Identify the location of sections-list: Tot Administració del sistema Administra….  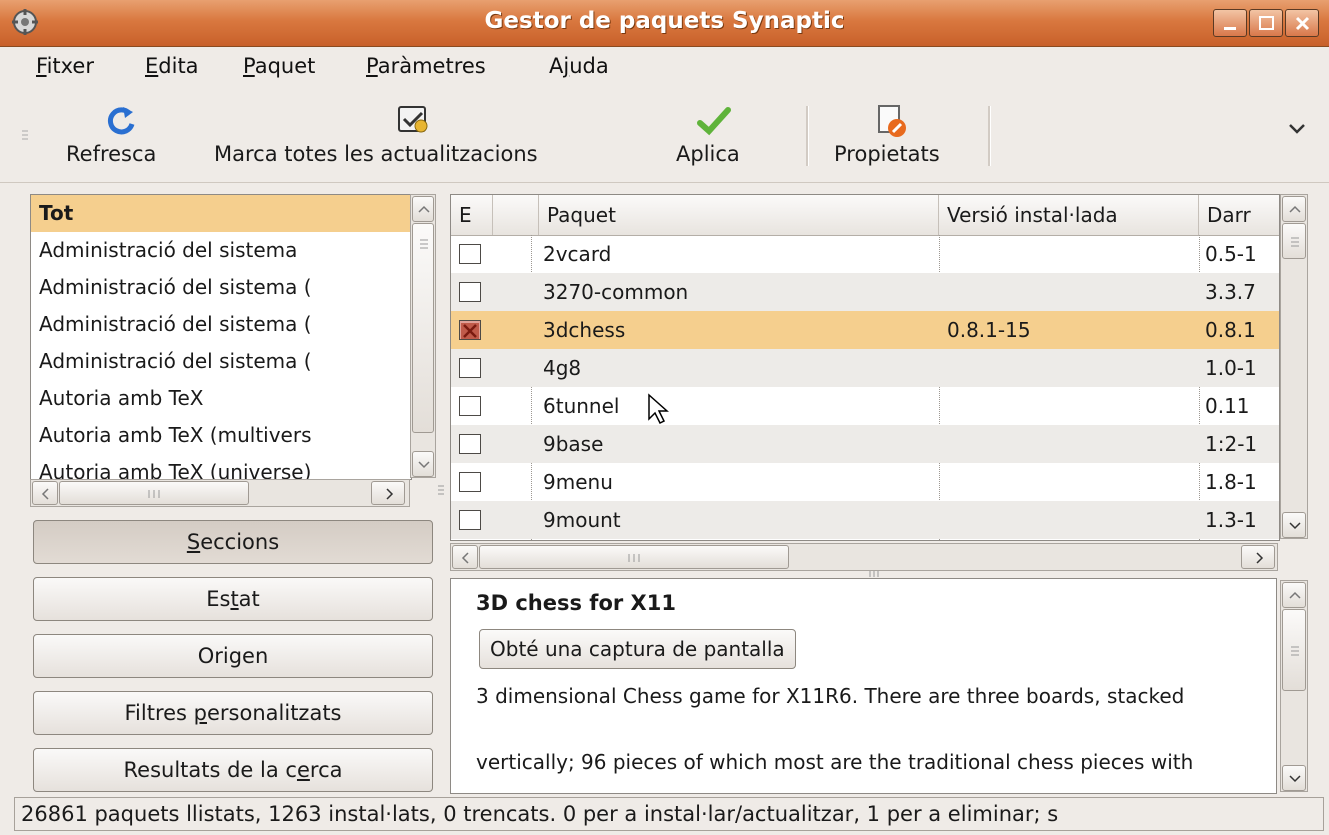
(221, 337).